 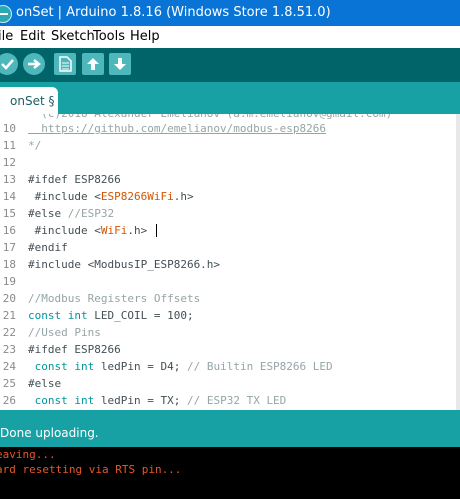 I want to click on code-line: 23 #ifdef ESP8266, so click(x=61, y=349).